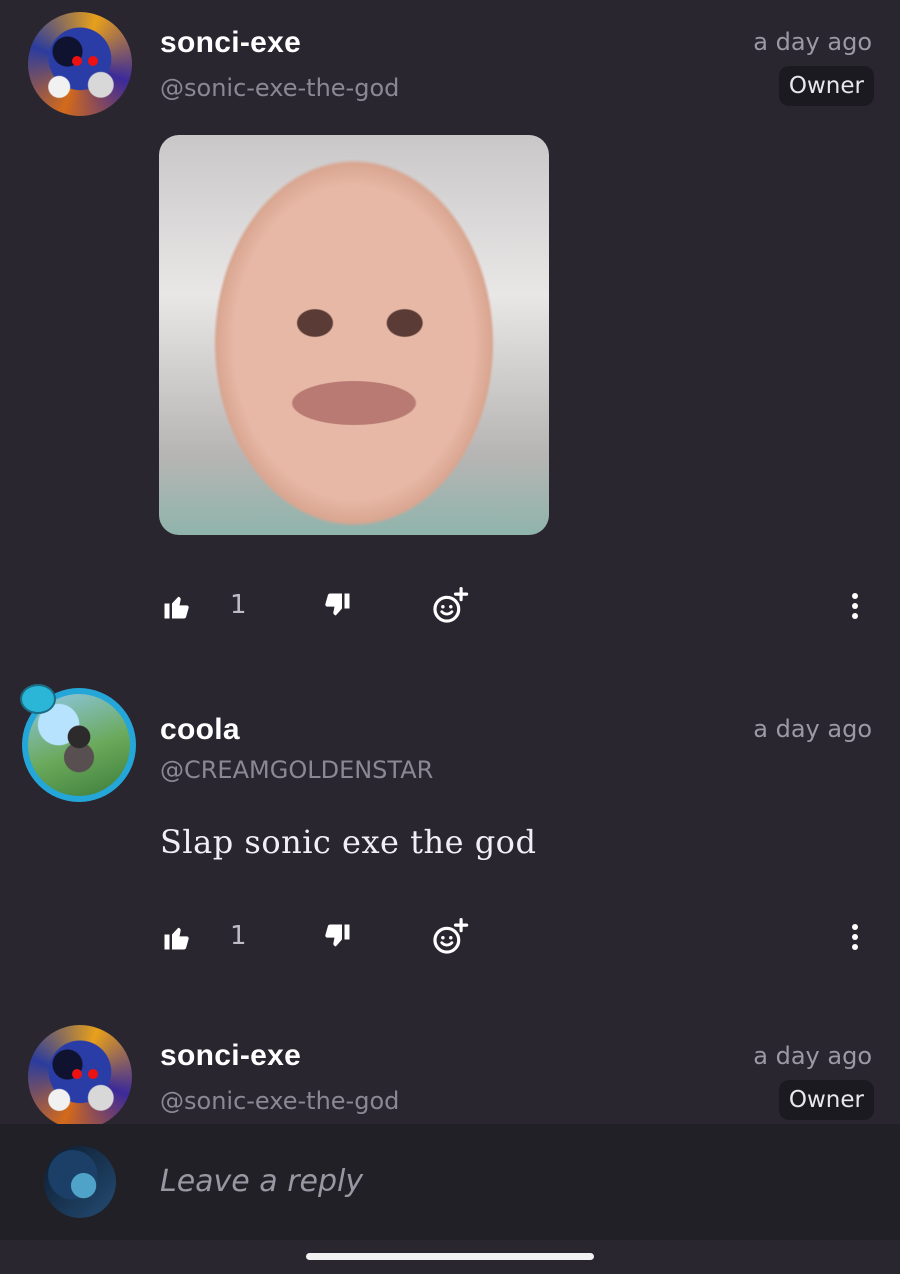 This screenshot has height=1274, width=900. Describe the element at coordinates (80, 1182) in the screenshot. I see `current-user-avatar` at that location.